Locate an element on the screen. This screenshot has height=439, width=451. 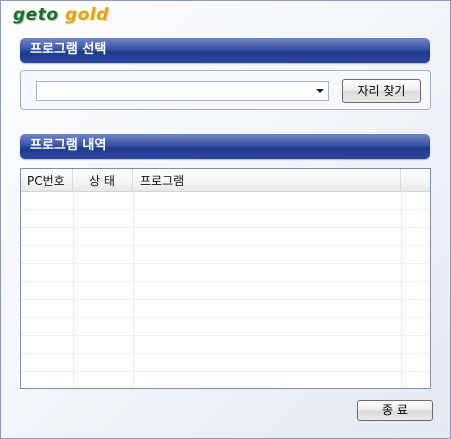
close-button: 종 료 is located at coordinates (395, 410).